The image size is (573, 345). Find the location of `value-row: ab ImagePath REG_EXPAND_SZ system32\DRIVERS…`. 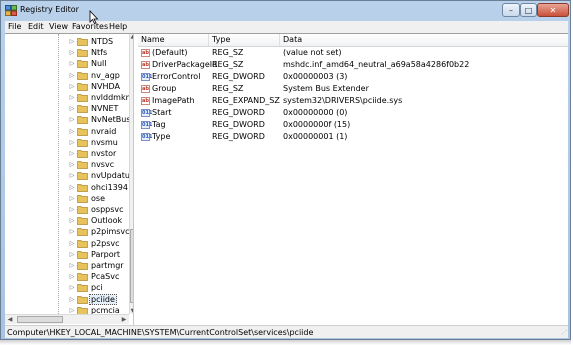

value-row: ab ImagePath REG_EXPAND_SZ system32\DRIVERS… is located at coordinates (353, 101).